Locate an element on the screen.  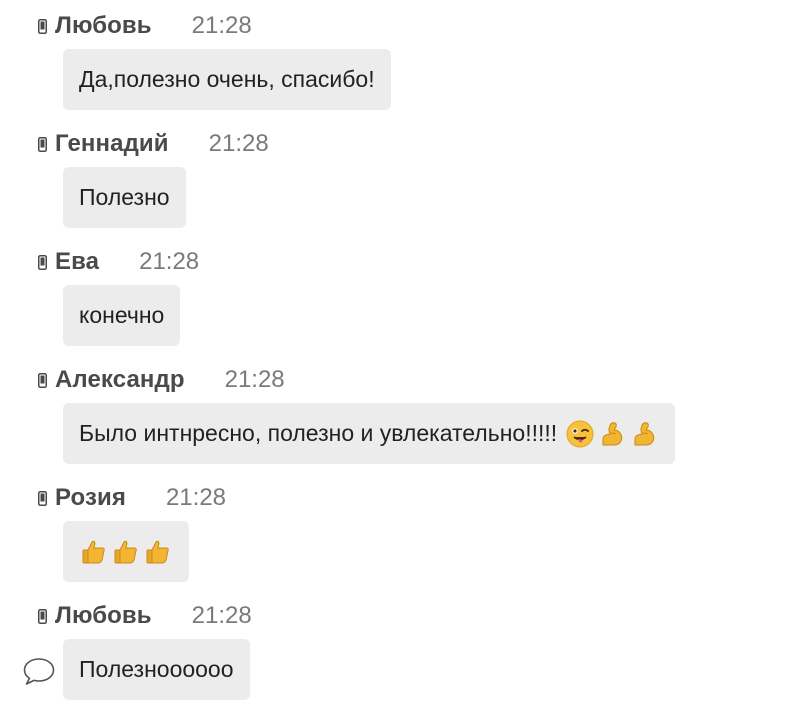
message-header: Геннадий 21:28 is located at coordinates (153, 144).